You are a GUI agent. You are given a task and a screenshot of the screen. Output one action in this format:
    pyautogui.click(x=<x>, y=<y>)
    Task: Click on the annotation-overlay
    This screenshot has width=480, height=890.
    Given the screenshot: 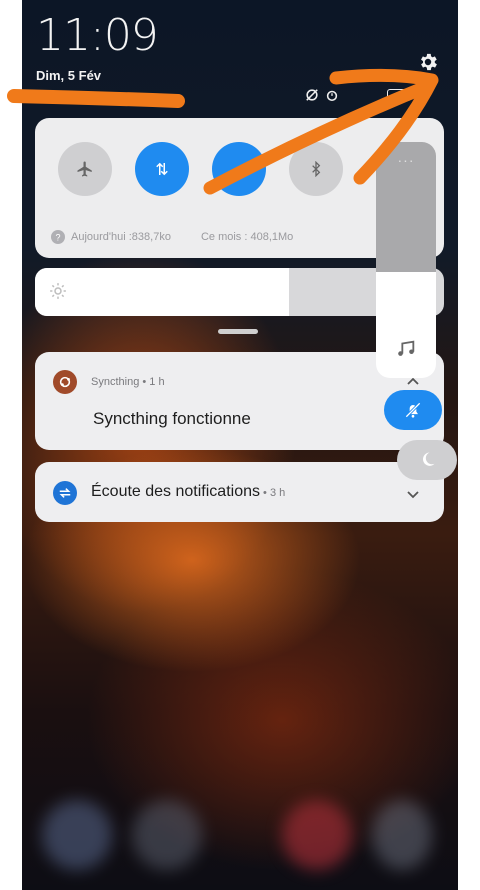 What is the action you would take?
    pyautogui.click(x=223, y=131)
    